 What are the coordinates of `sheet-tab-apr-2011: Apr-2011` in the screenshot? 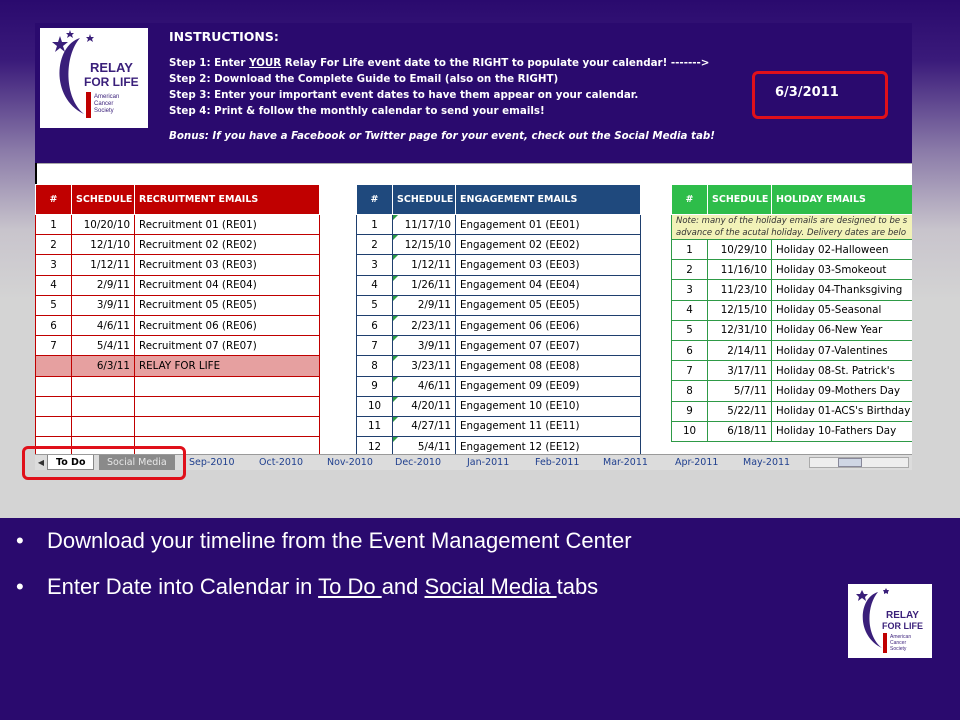 It's located at (696, 462).